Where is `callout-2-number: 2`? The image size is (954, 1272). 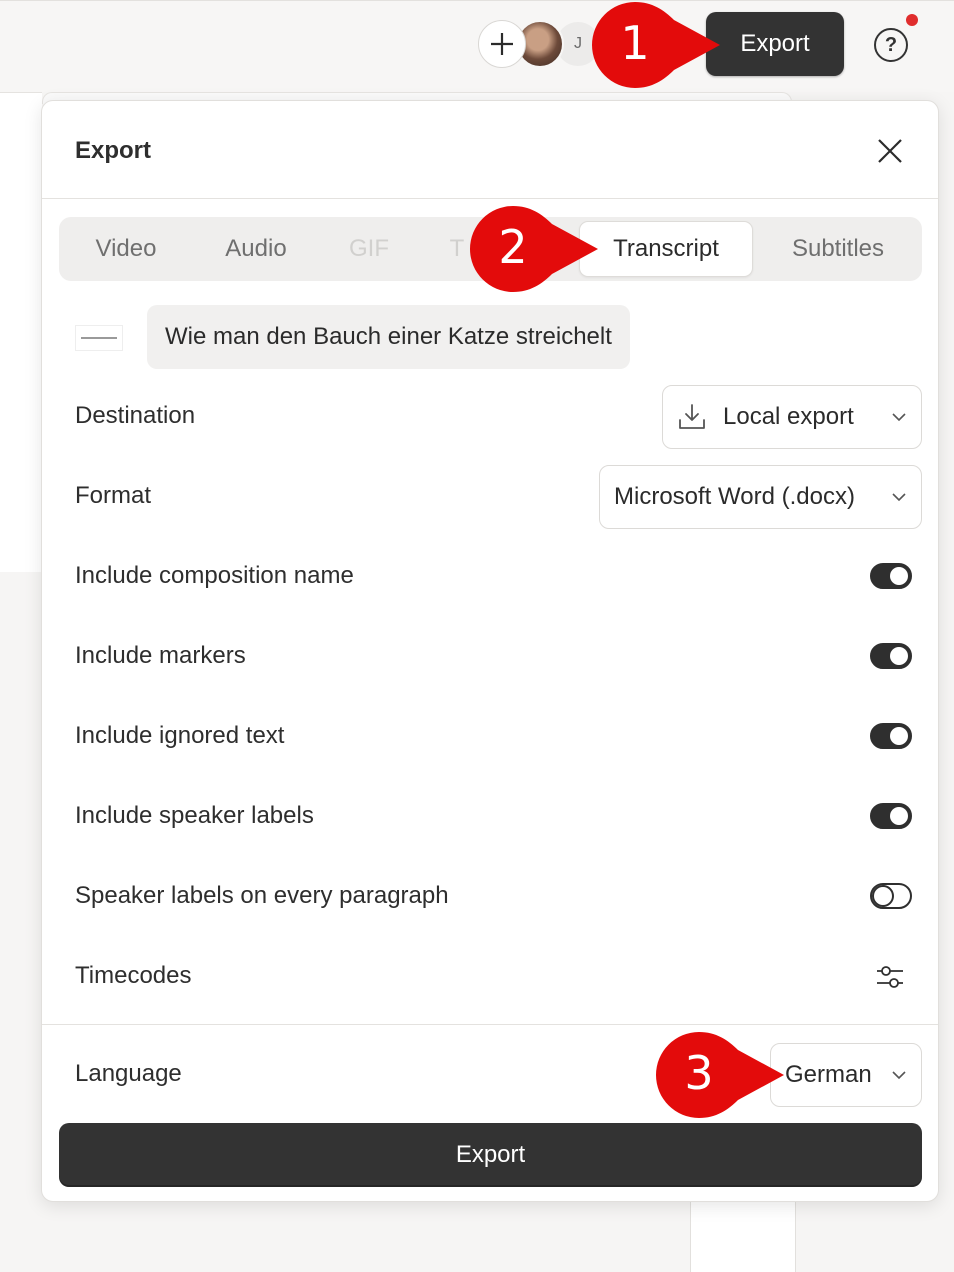
callout-2-number: 2 is located at coordinates (513, 247).